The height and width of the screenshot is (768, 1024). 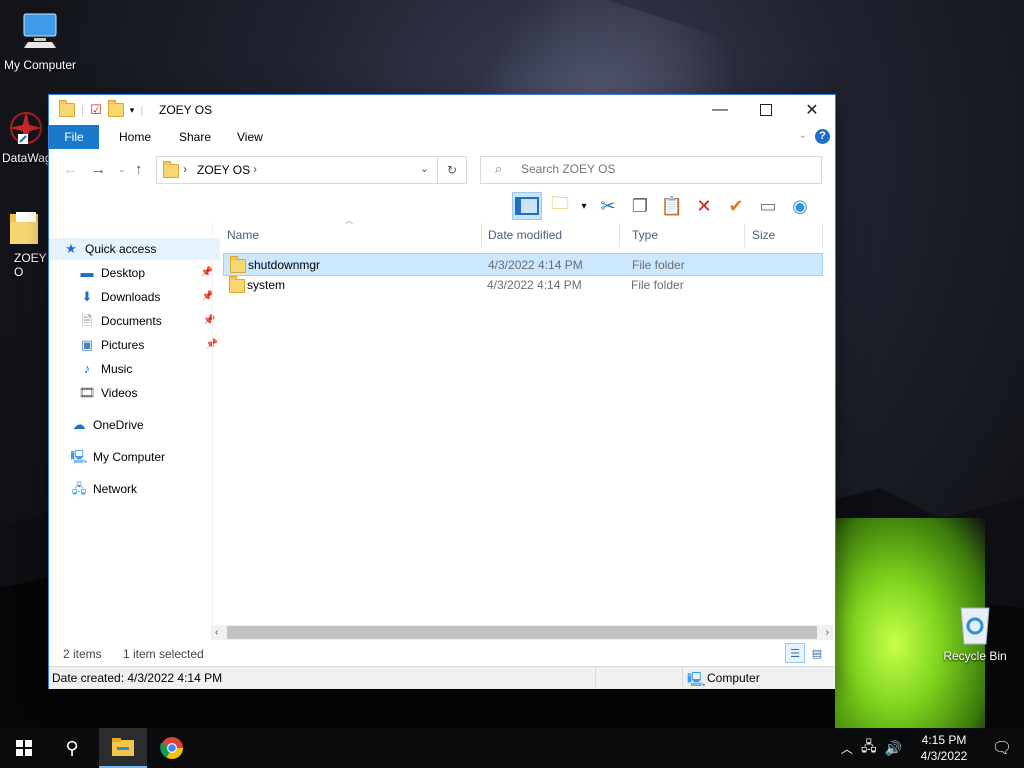 What do you see at coordinates (784, 235) in the screenshot?
I see `column-header-size: Size` at bounding box center [784, 235].